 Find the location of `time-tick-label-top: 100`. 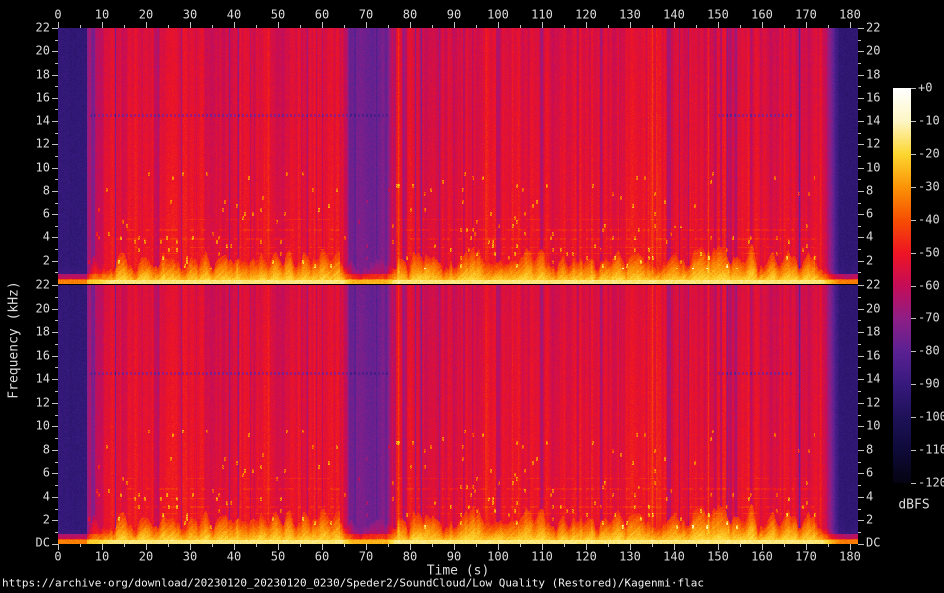

time-tick-label-top: 100 is located at coordinates (498, 14).